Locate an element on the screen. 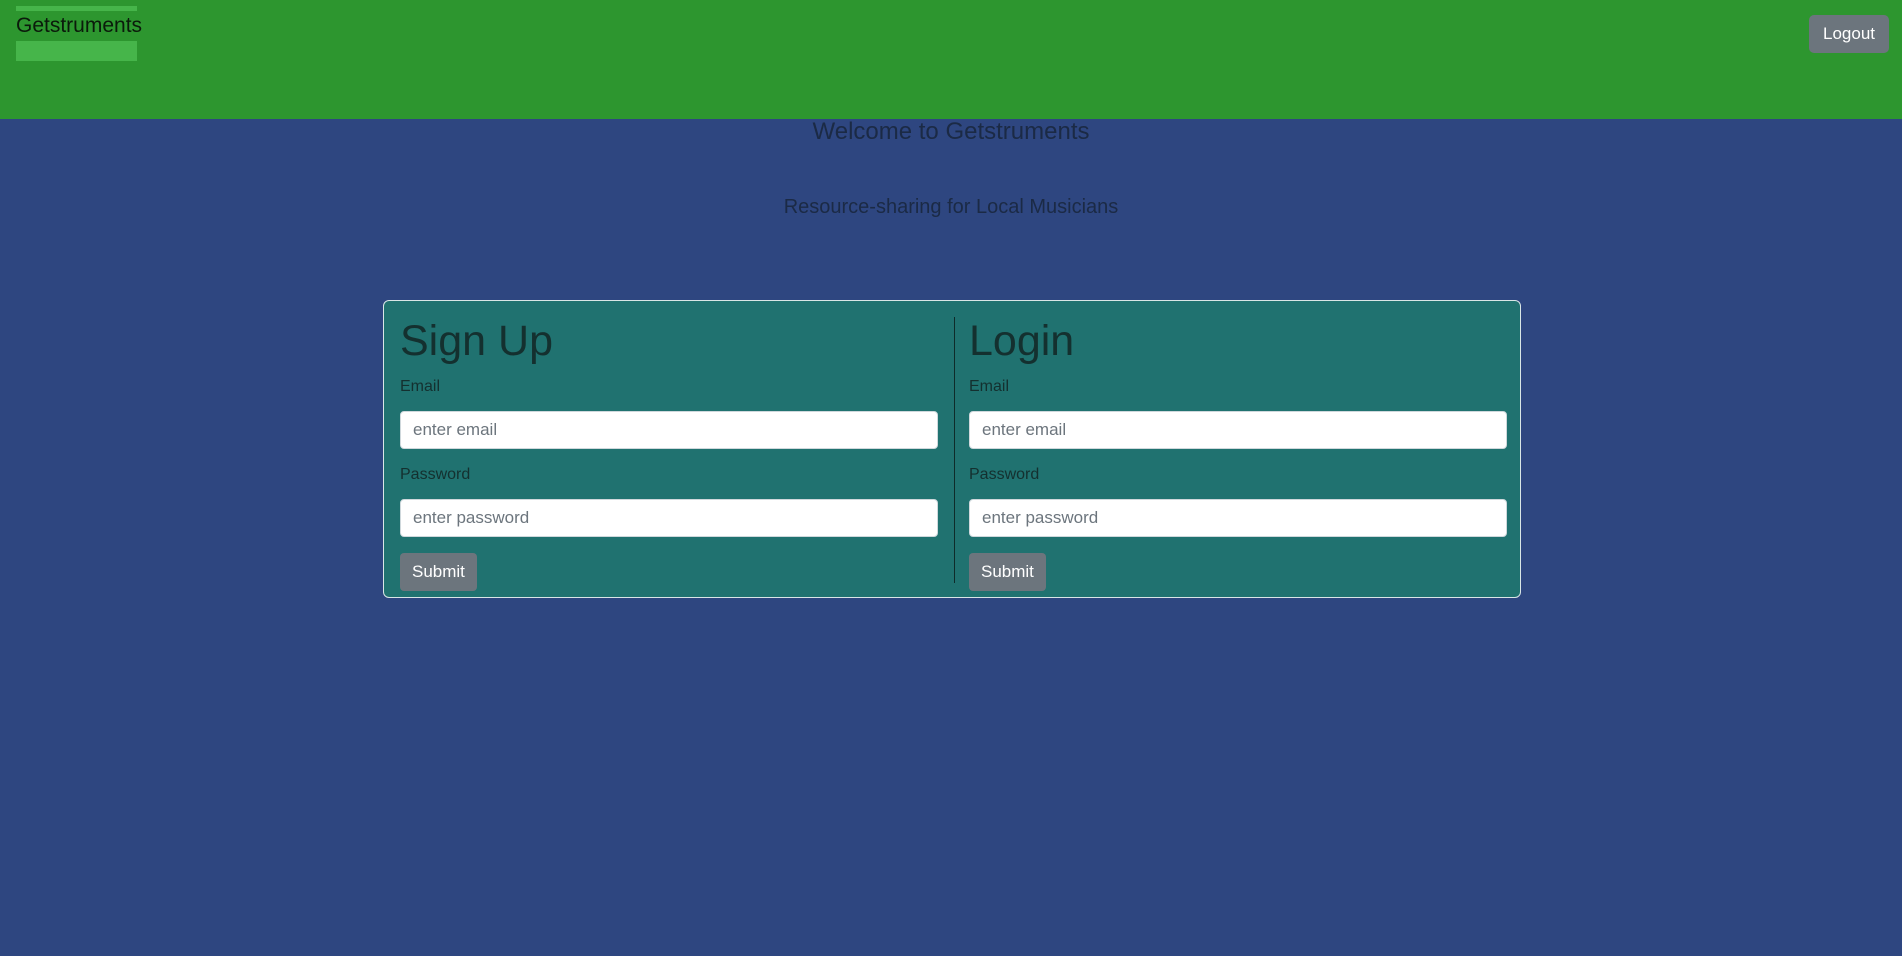 This screenshot has width=1902, height=956. login-email-input is located at coordinates (1238, 430).